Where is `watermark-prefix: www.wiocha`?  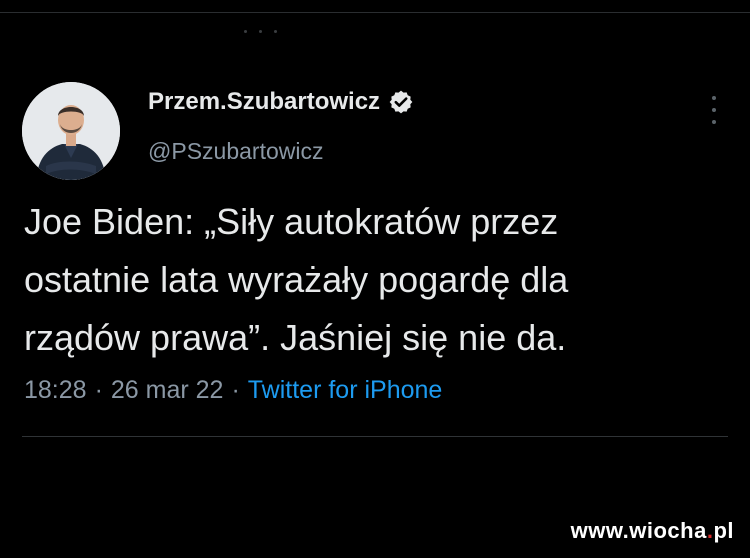 watermark-prefix: www.wiocha is located at coordinates (638, 530).